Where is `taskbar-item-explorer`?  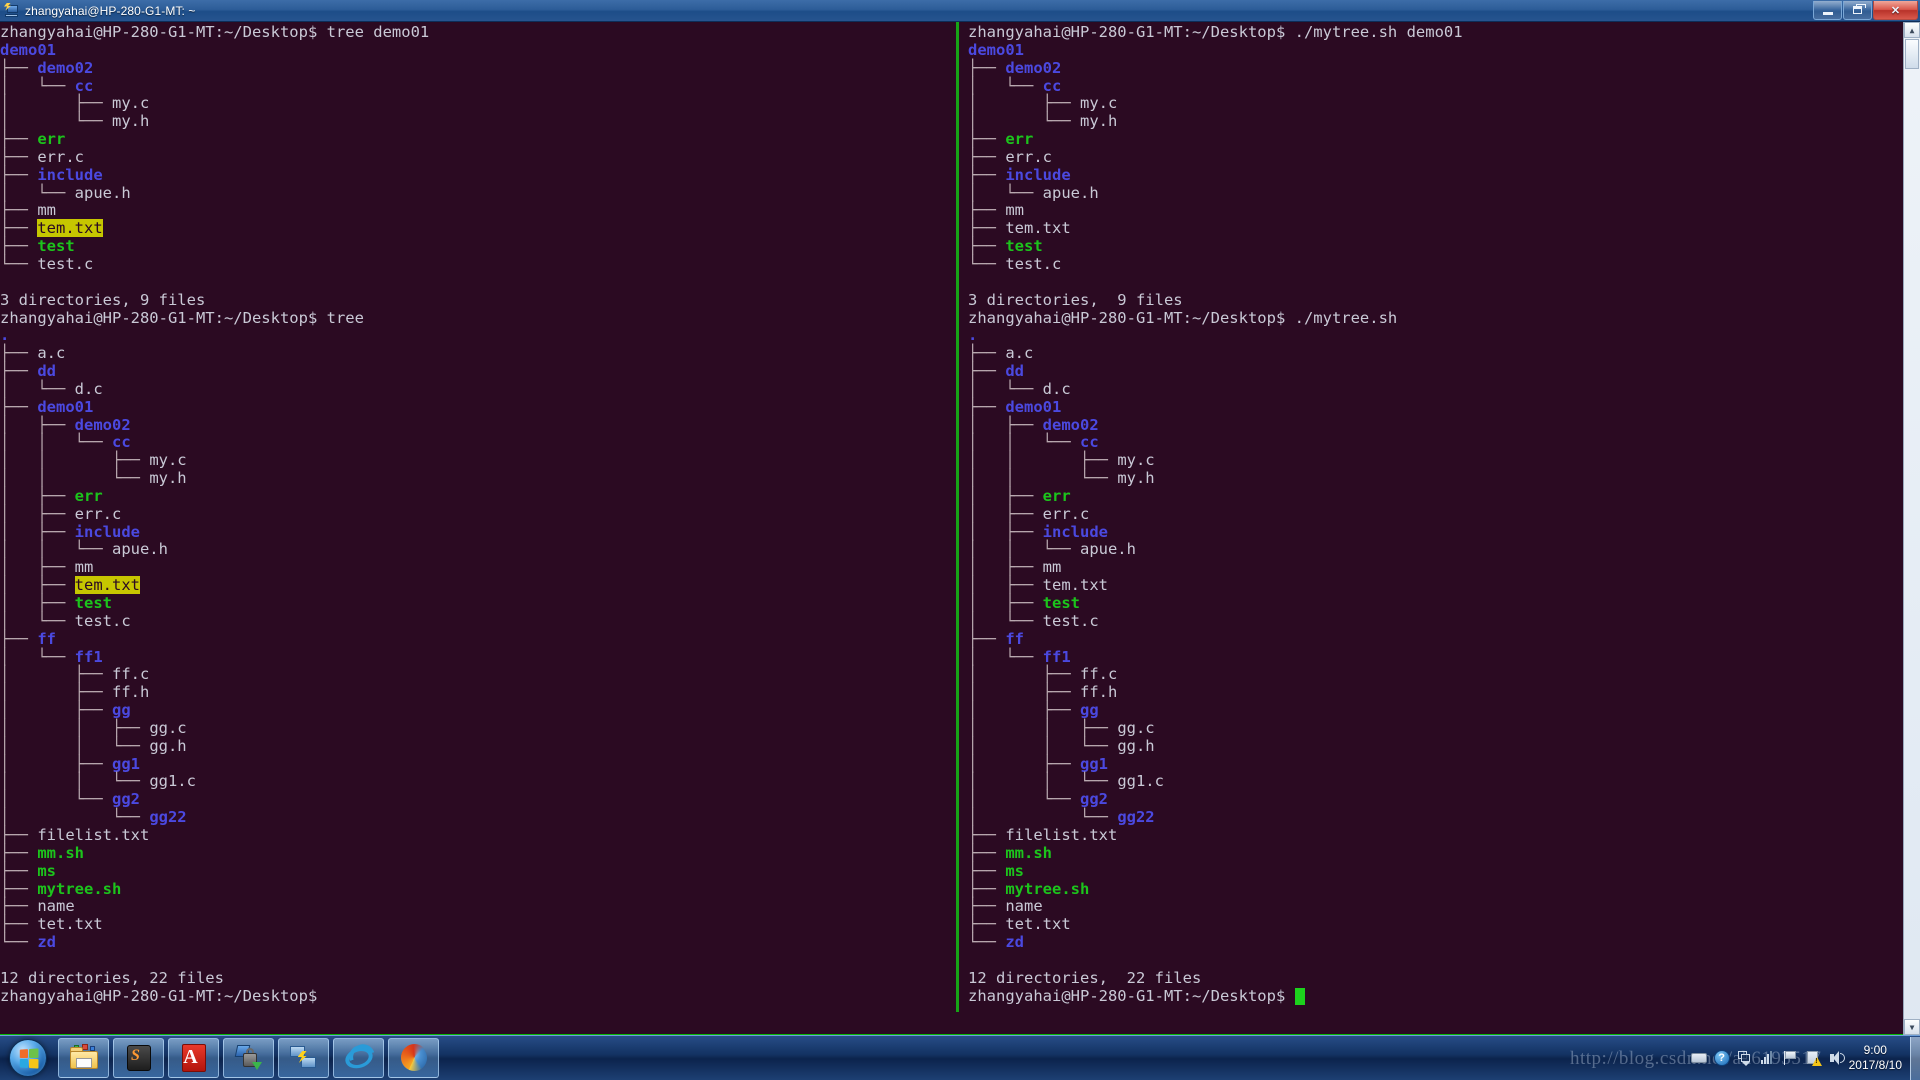 taskbar-item-explorer is located at coordinates (83, 1058).